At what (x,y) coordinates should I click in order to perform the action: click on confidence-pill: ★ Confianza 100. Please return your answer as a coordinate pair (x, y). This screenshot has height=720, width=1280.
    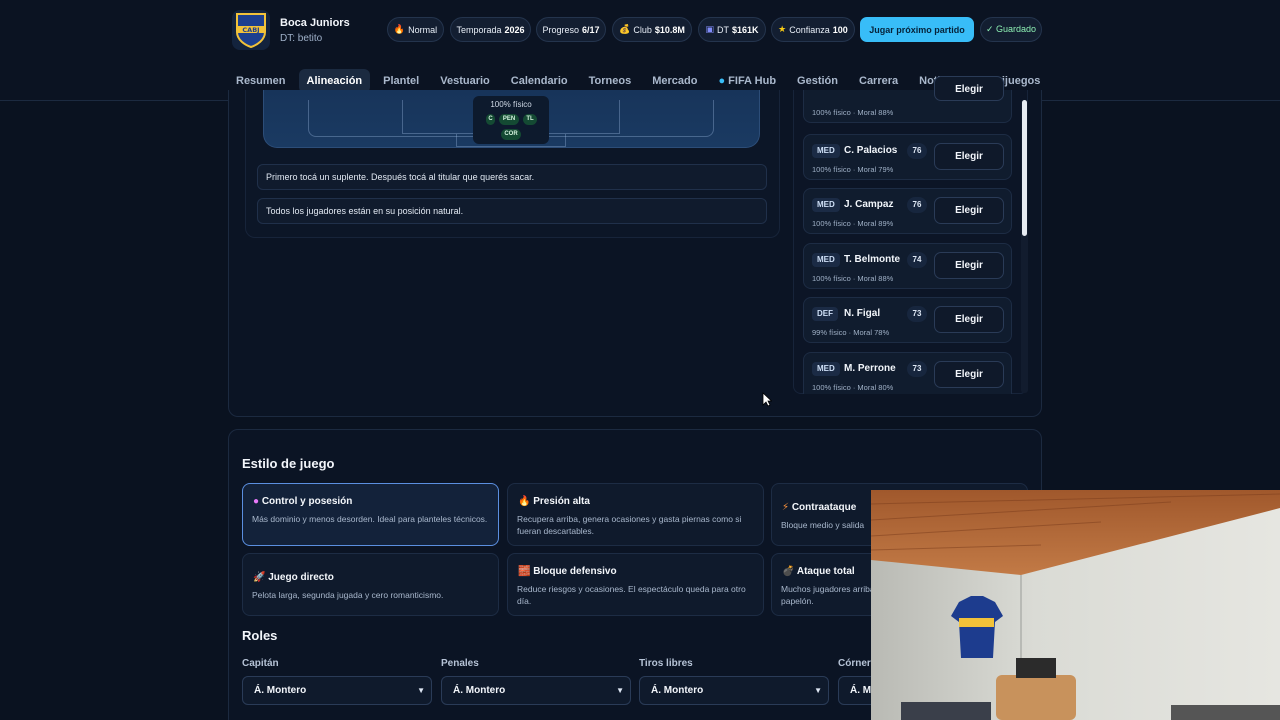
    Looking at the image, I should click on (813, 29).